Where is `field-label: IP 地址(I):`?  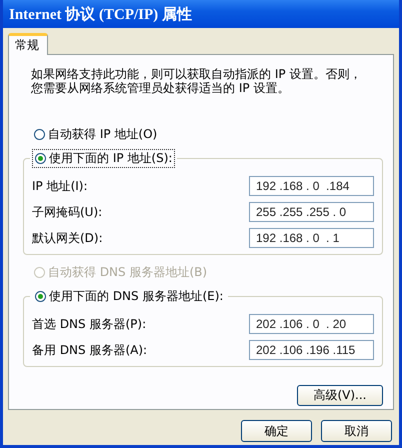 field-label: IP 地址(I): is located at coordinates (60, 186).